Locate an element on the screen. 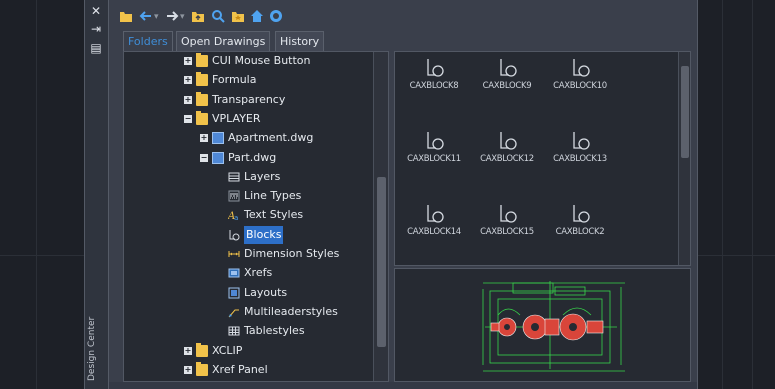 The image size is (775, 389). block-item: CAXBLOCK9 is located at coordinates (507, 85).